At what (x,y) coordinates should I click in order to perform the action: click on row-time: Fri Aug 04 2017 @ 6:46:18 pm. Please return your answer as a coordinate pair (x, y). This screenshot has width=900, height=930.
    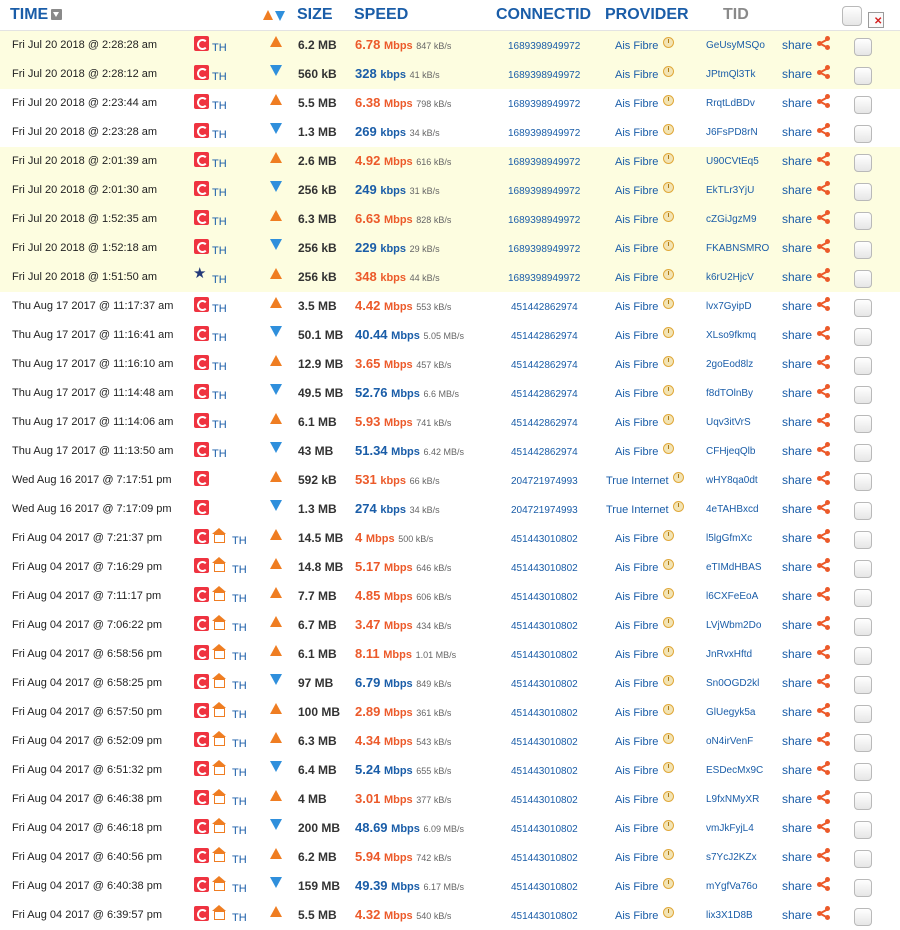
    Looking at the image, I should click on (87, 828).